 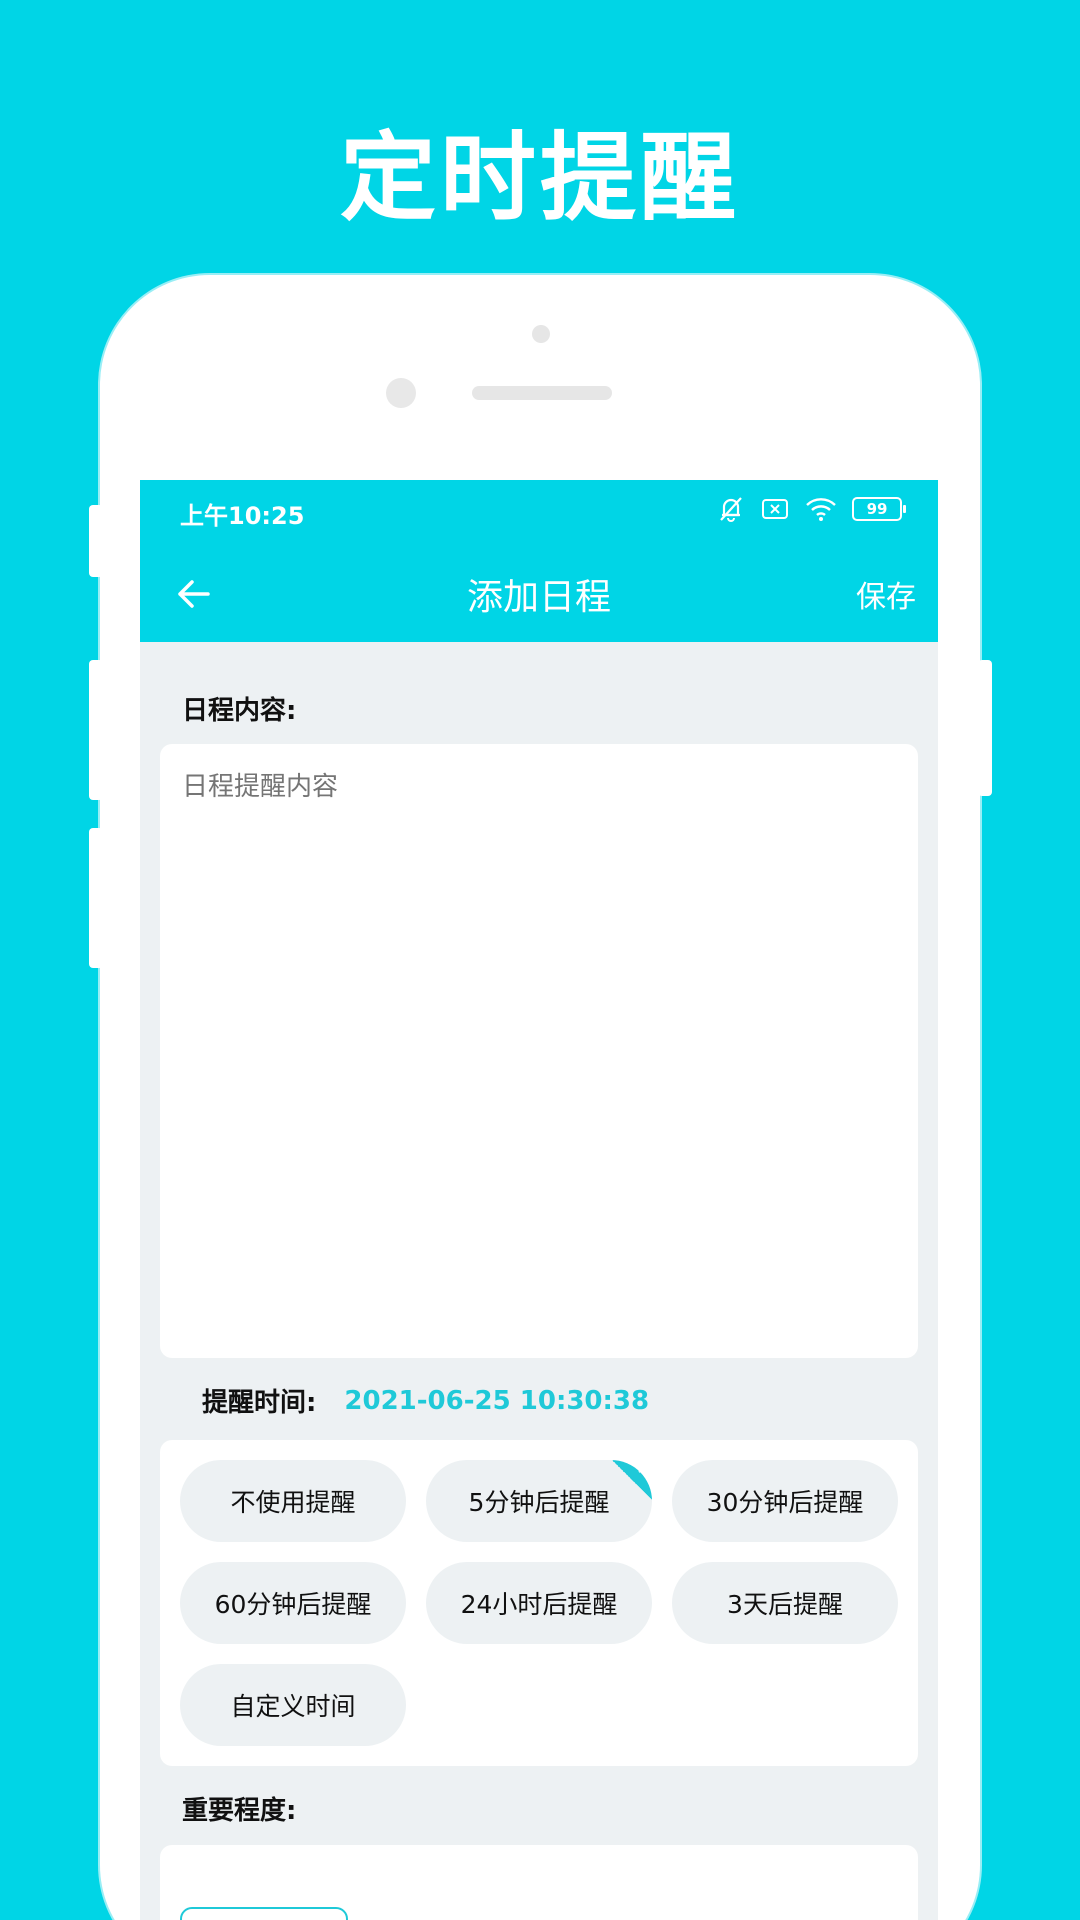 I want to click on promo-title: 定时提醒, so click(x=540, y=178).